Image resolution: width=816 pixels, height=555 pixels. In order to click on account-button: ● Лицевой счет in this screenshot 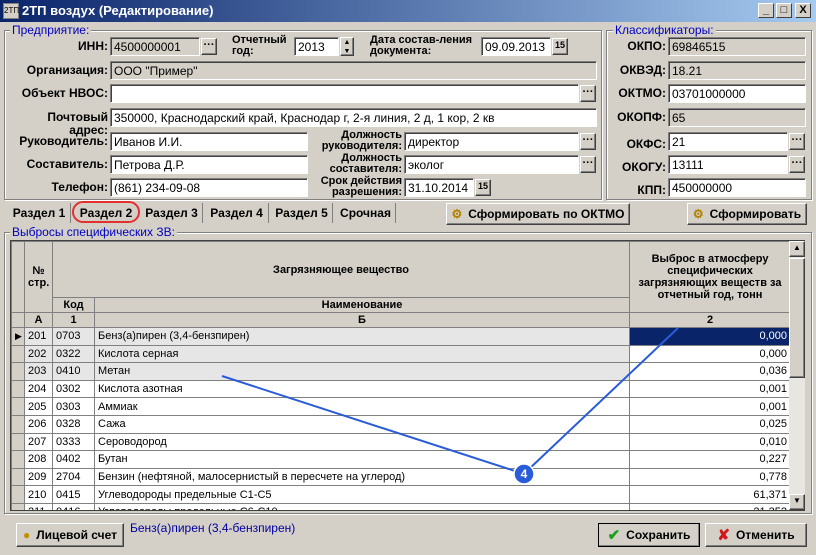, I will do `click(70, 535)`.